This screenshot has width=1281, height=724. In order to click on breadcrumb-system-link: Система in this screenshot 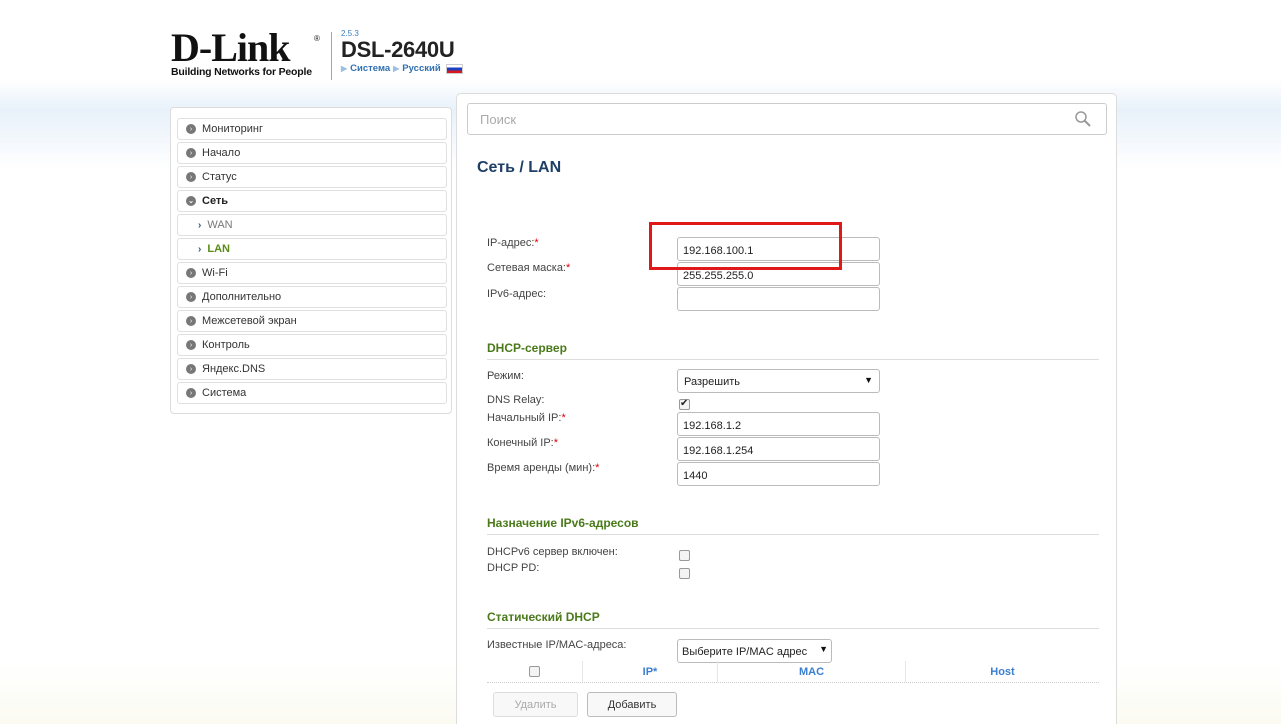, I will do `click(370, 68)`.